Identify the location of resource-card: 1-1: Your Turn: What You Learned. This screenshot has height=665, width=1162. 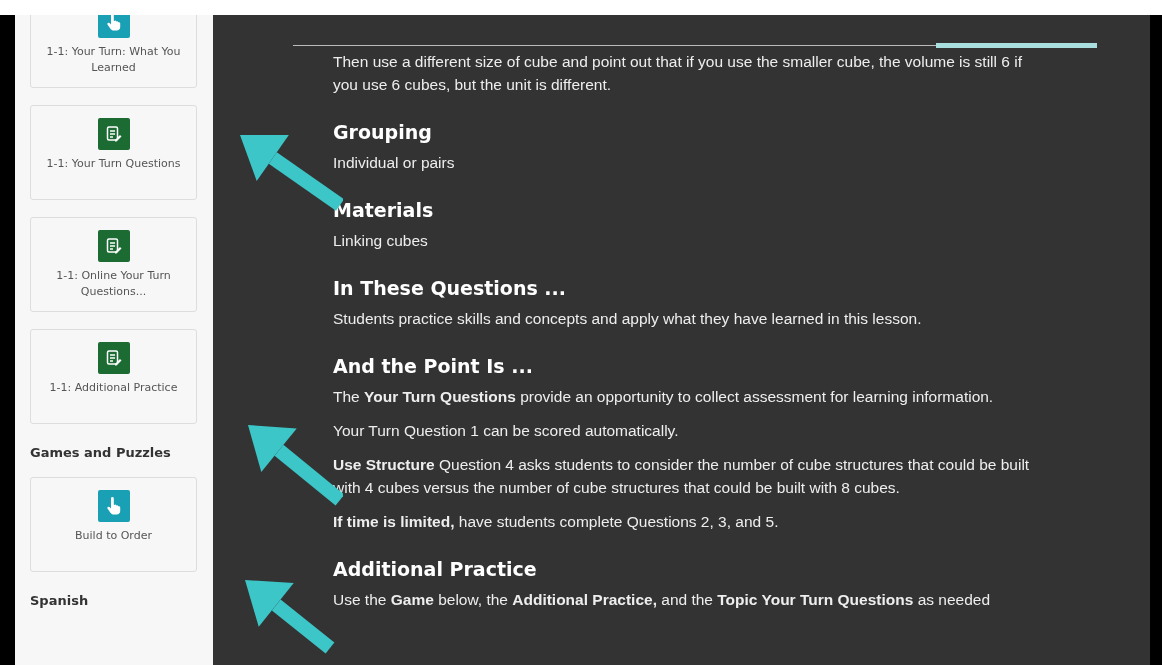
(113, 51).